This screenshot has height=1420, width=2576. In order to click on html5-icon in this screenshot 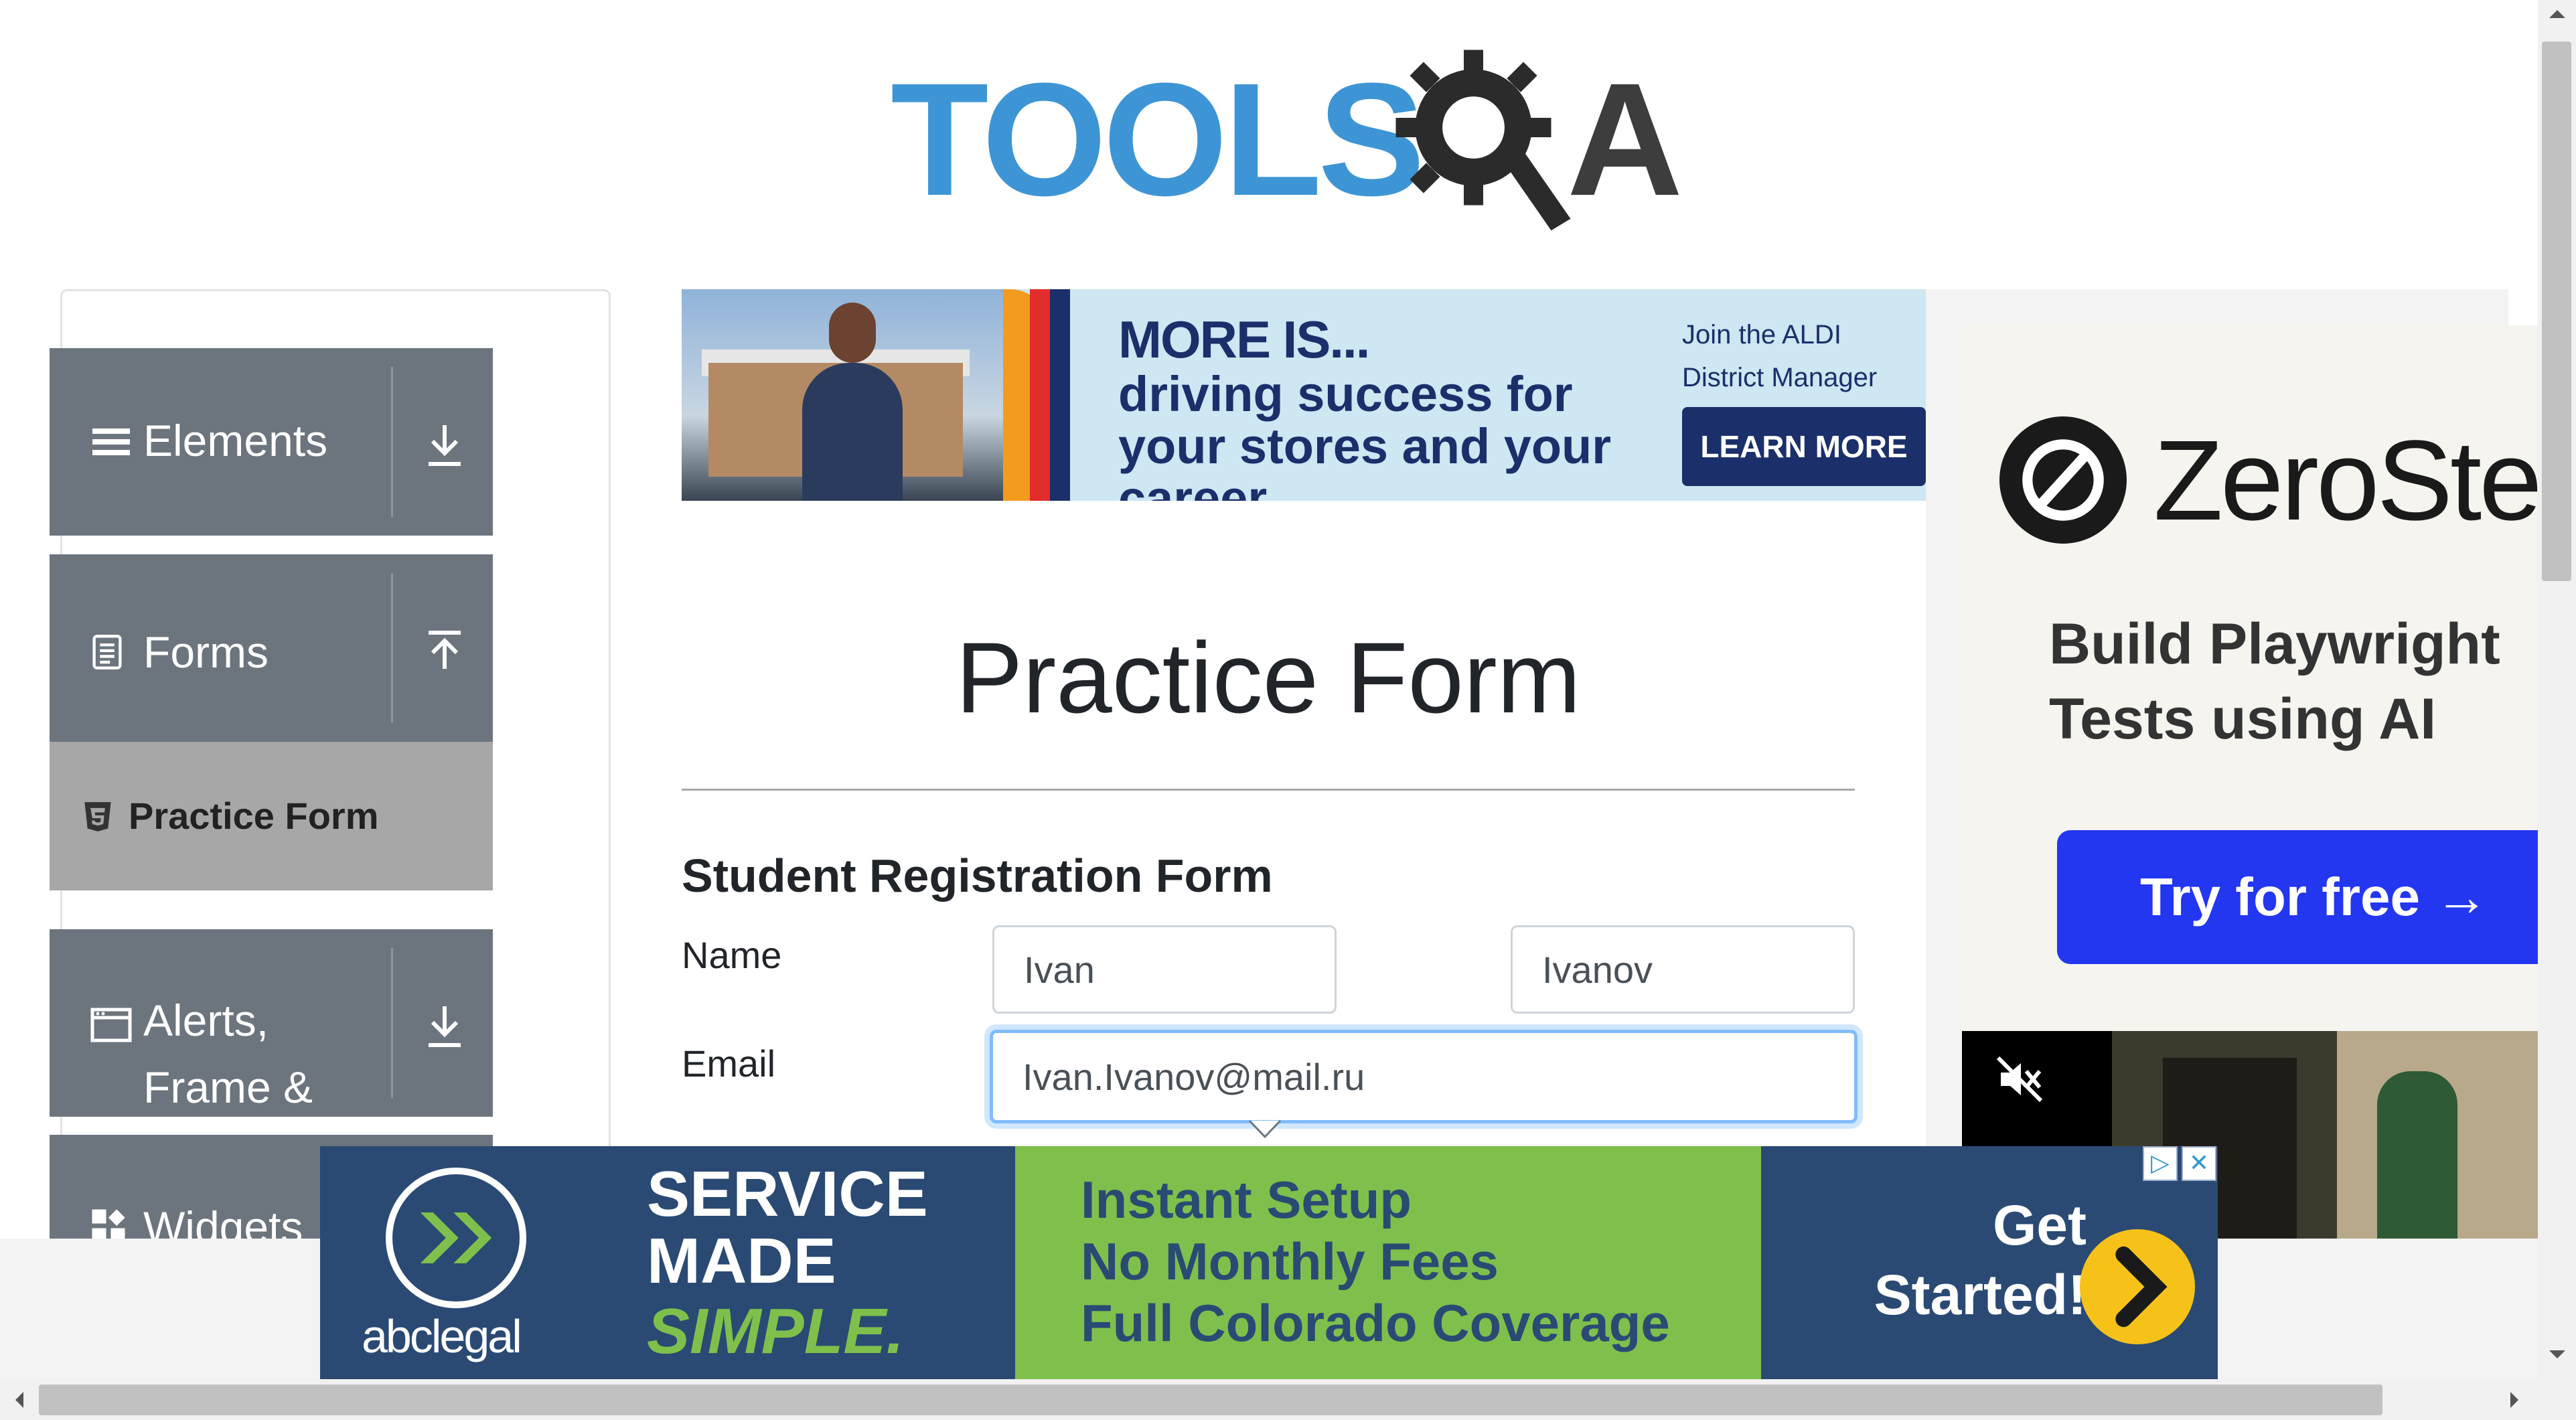, I will do `click(97, 817)`.